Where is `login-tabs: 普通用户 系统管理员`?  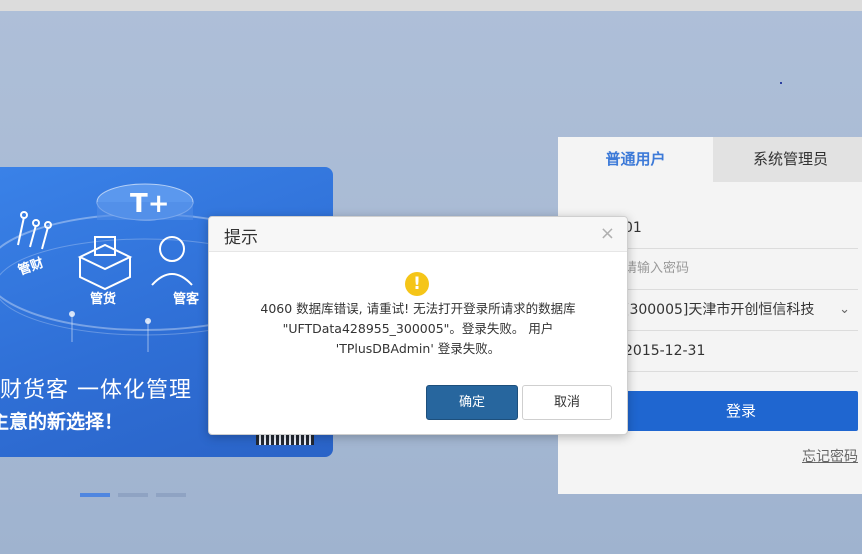 login-tabs: 普通用户 系统管理员 is located at coordinates (710, 159).